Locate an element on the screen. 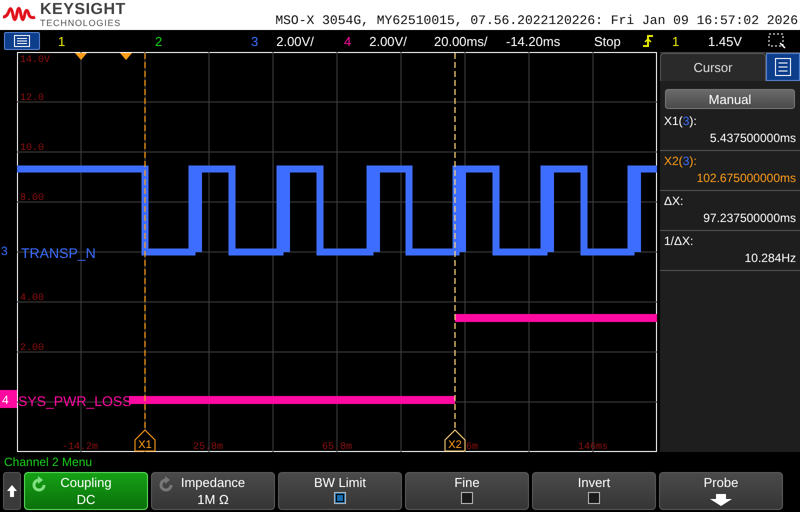 Image resolution: width=800 pixels, height=512 pixels. voltage-label: 10.0 is located at coordinates (32, 148).